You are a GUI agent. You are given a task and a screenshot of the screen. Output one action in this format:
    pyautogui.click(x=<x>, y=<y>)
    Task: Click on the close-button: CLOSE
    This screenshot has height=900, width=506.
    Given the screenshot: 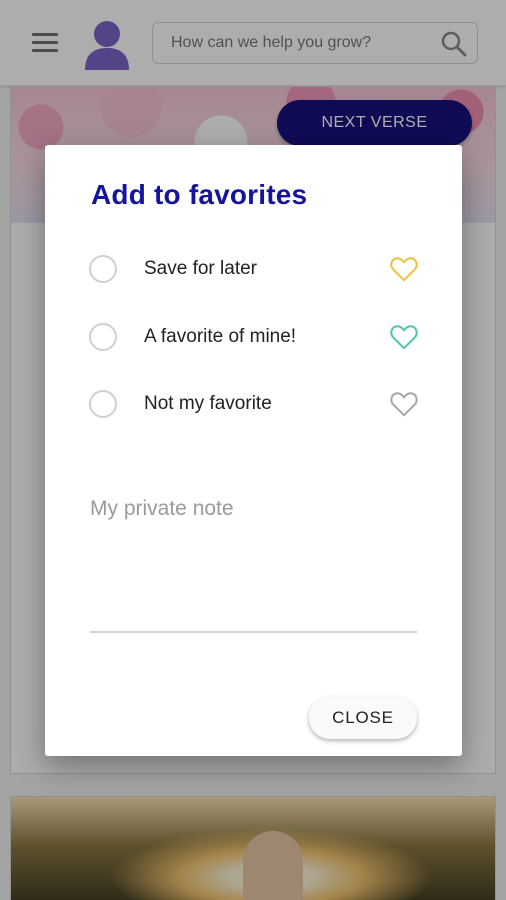 What is the action you would take?
    pyautogui.click(x=363, y=718)
    